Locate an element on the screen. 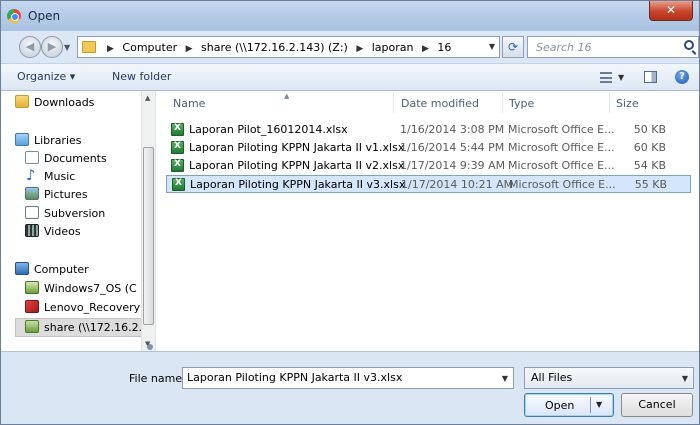 This screenshot has height=425, width=700. file-name: Laporan Pilot_16012014.xlsx is located at coordinates (268, 129).